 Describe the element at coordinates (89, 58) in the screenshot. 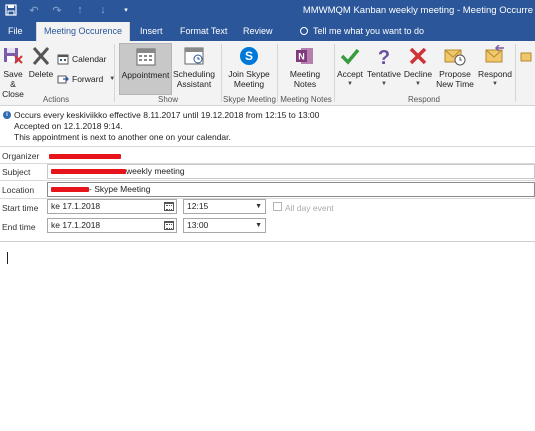

I see `calendar-label: Calendar` at that location.